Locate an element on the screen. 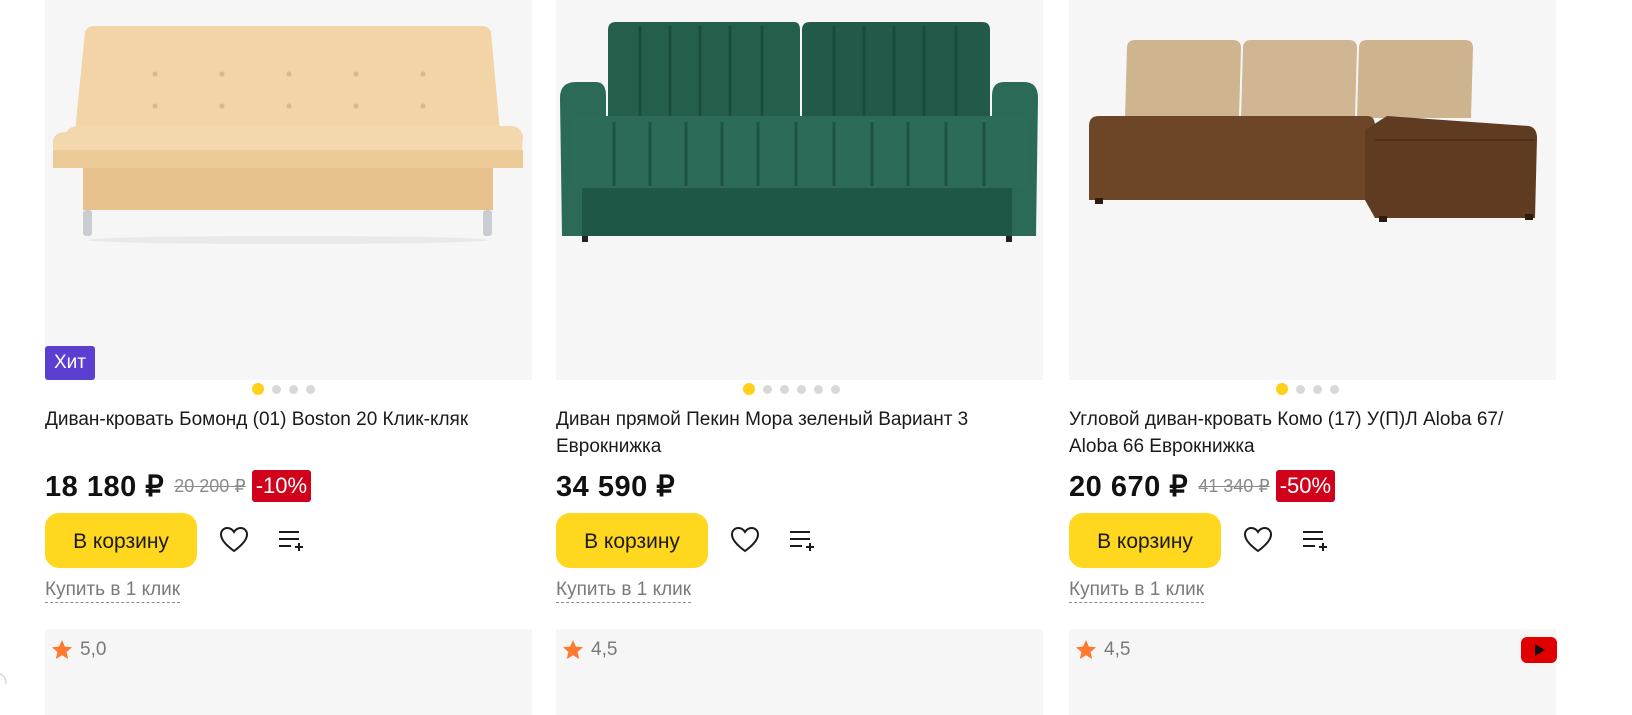 This screenshot has height=715, width=1632. price-row: 34 590 ₽ is located at coordinates (615, 486).